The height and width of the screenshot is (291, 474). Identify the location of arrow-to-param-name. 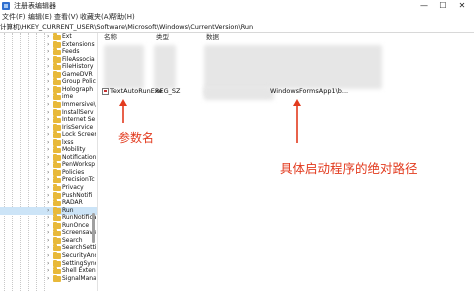
(123, 111).